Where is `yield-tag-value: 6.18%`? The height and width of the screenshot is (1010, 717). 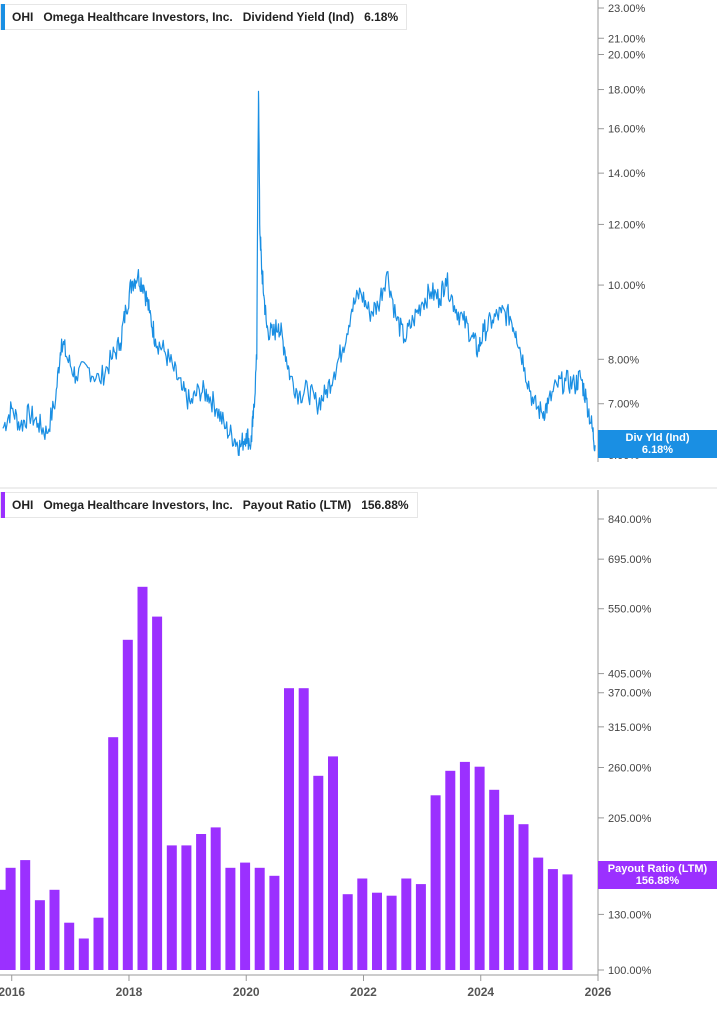
yield-tag-value: 6.18% is located at coordinates (657, 450).